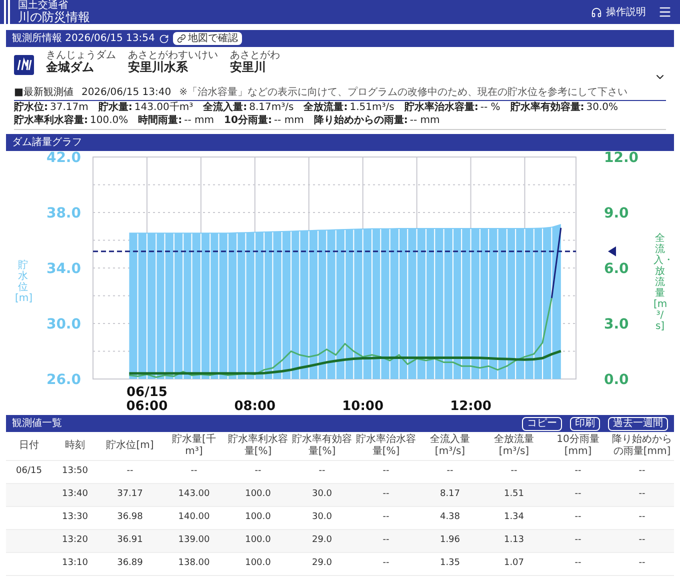 The width and height of the screenshot is (680, 583). Describe the element at coordinates (514, 446) in the screenshot. I see `column-header: 全放流量[m³/s]` at that location.